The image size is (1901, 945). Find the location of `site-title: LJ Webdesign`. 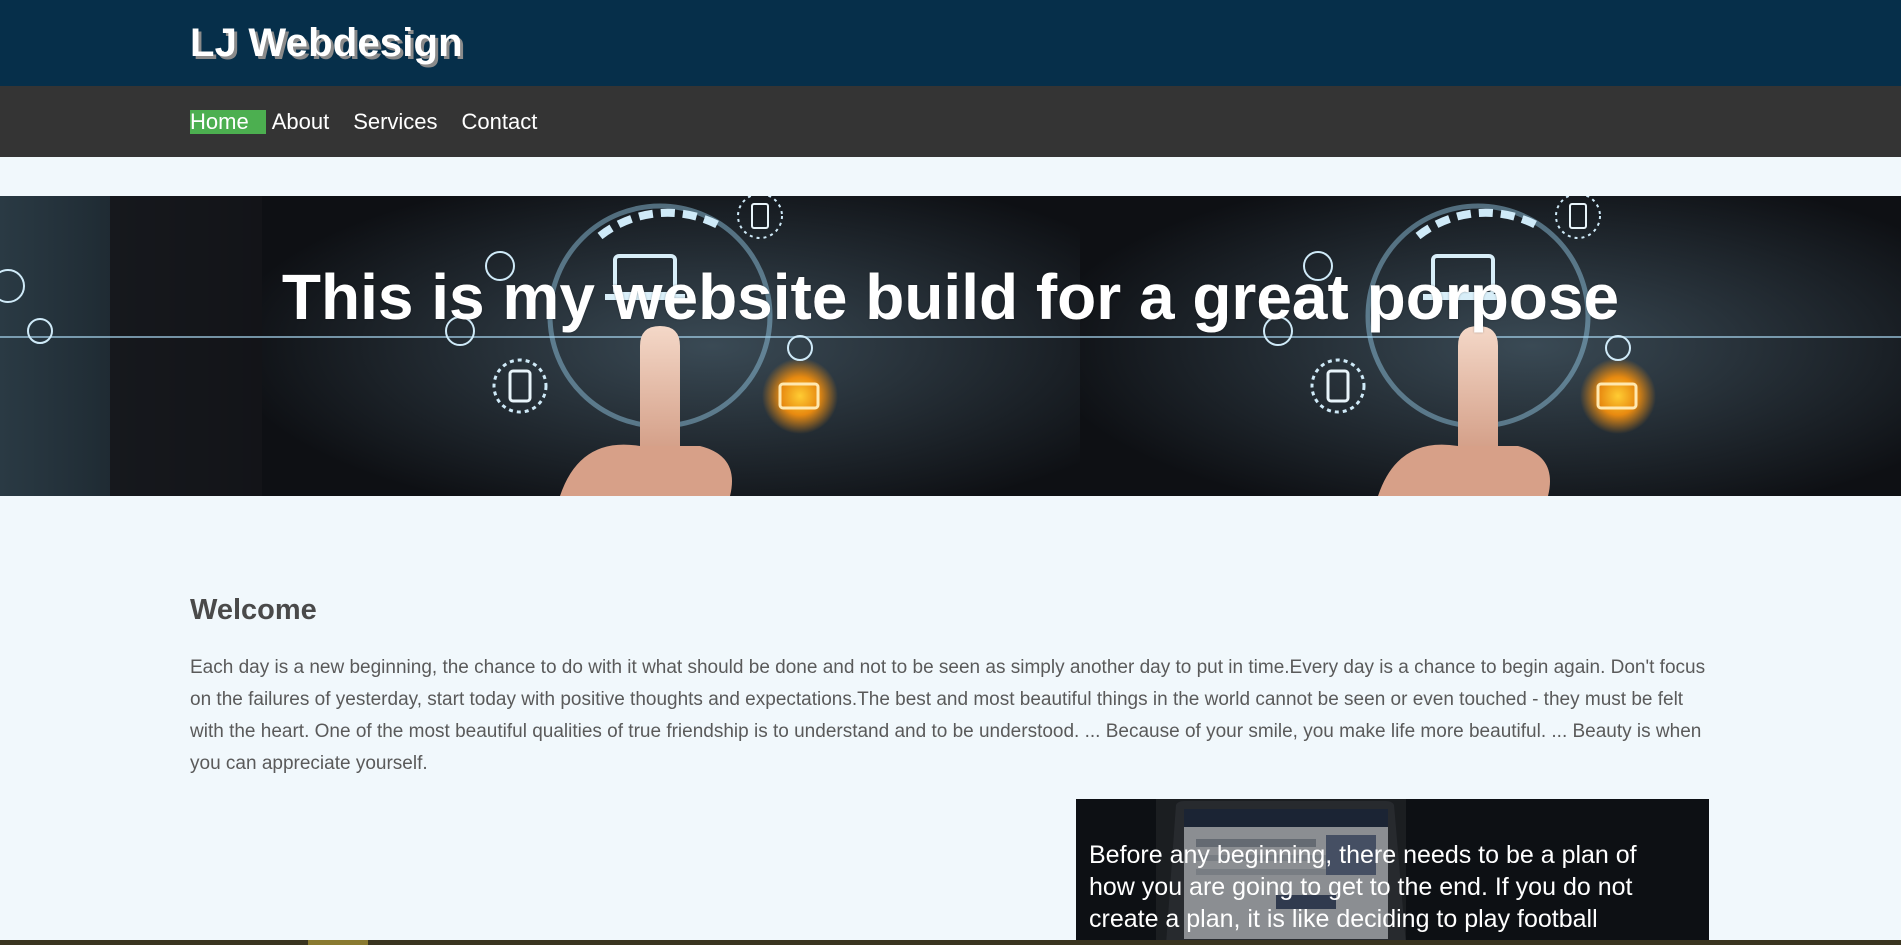

site-title: LJ Webdesign is located at coordinates (326, 43).